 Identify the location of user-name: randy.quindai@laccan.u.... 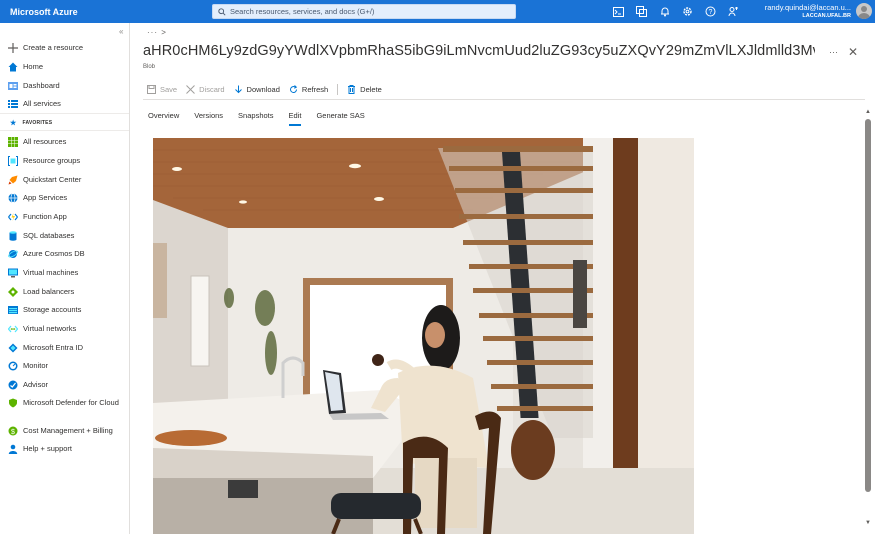
(807, 7).